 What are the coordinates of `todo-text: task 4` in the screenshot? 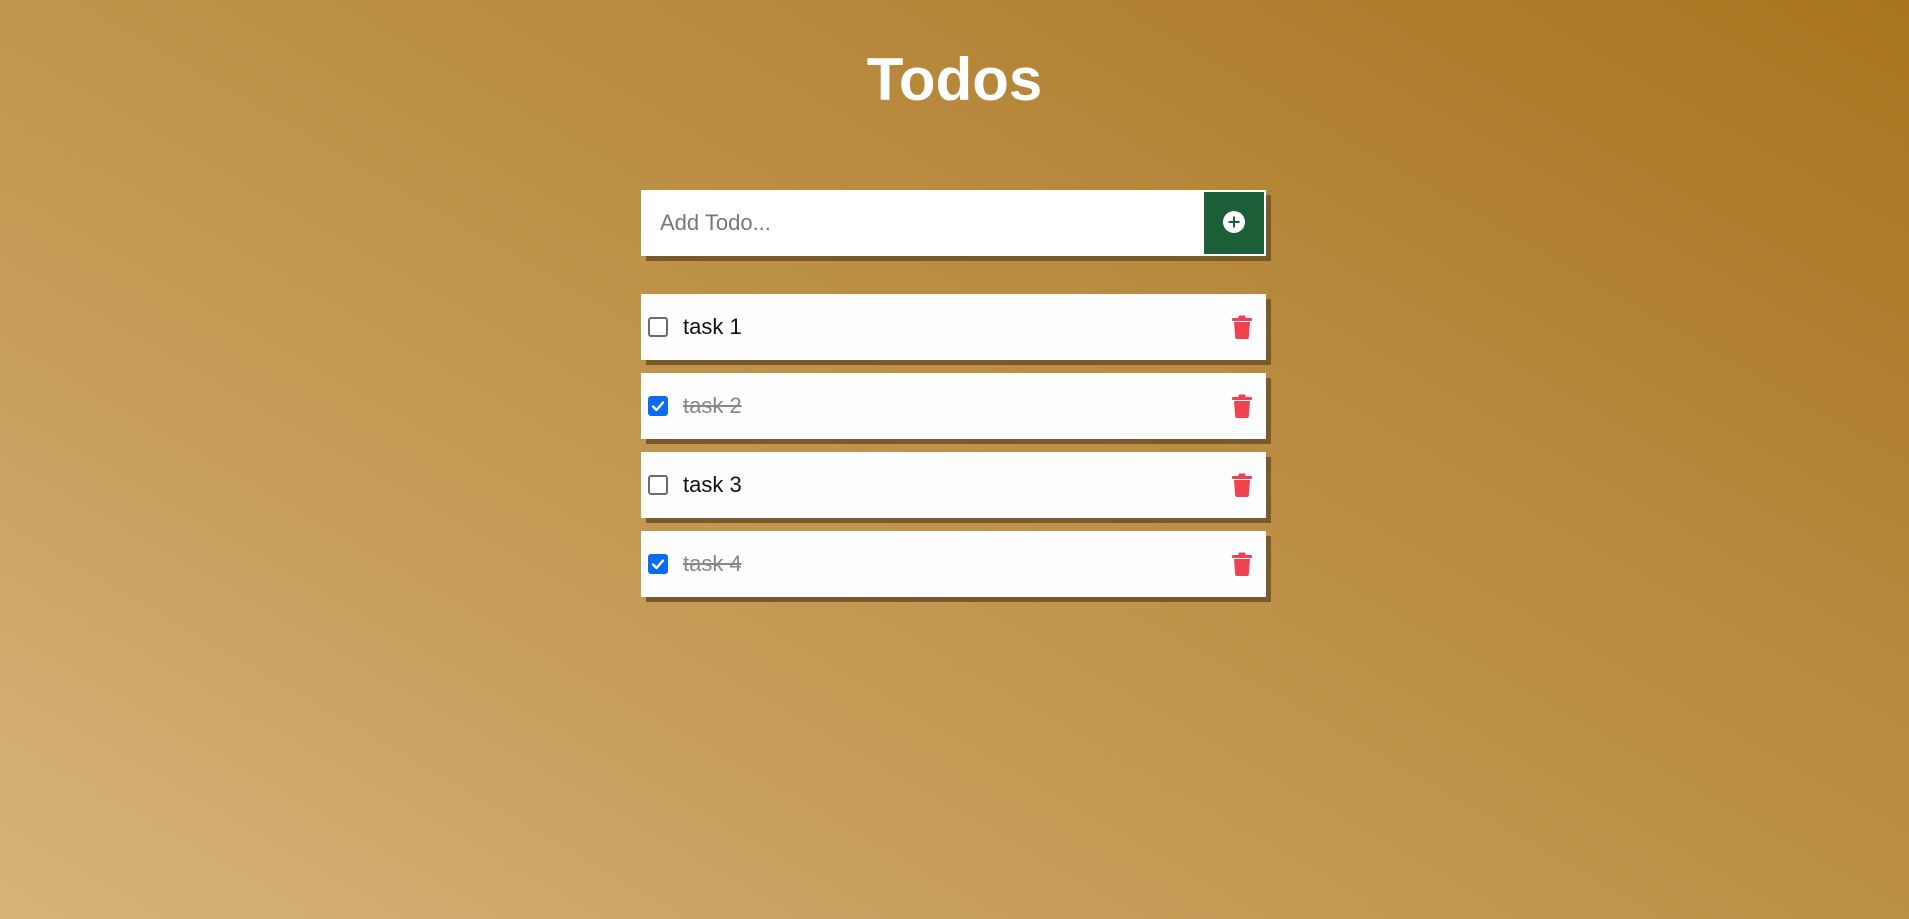 It's located at (712, 563).